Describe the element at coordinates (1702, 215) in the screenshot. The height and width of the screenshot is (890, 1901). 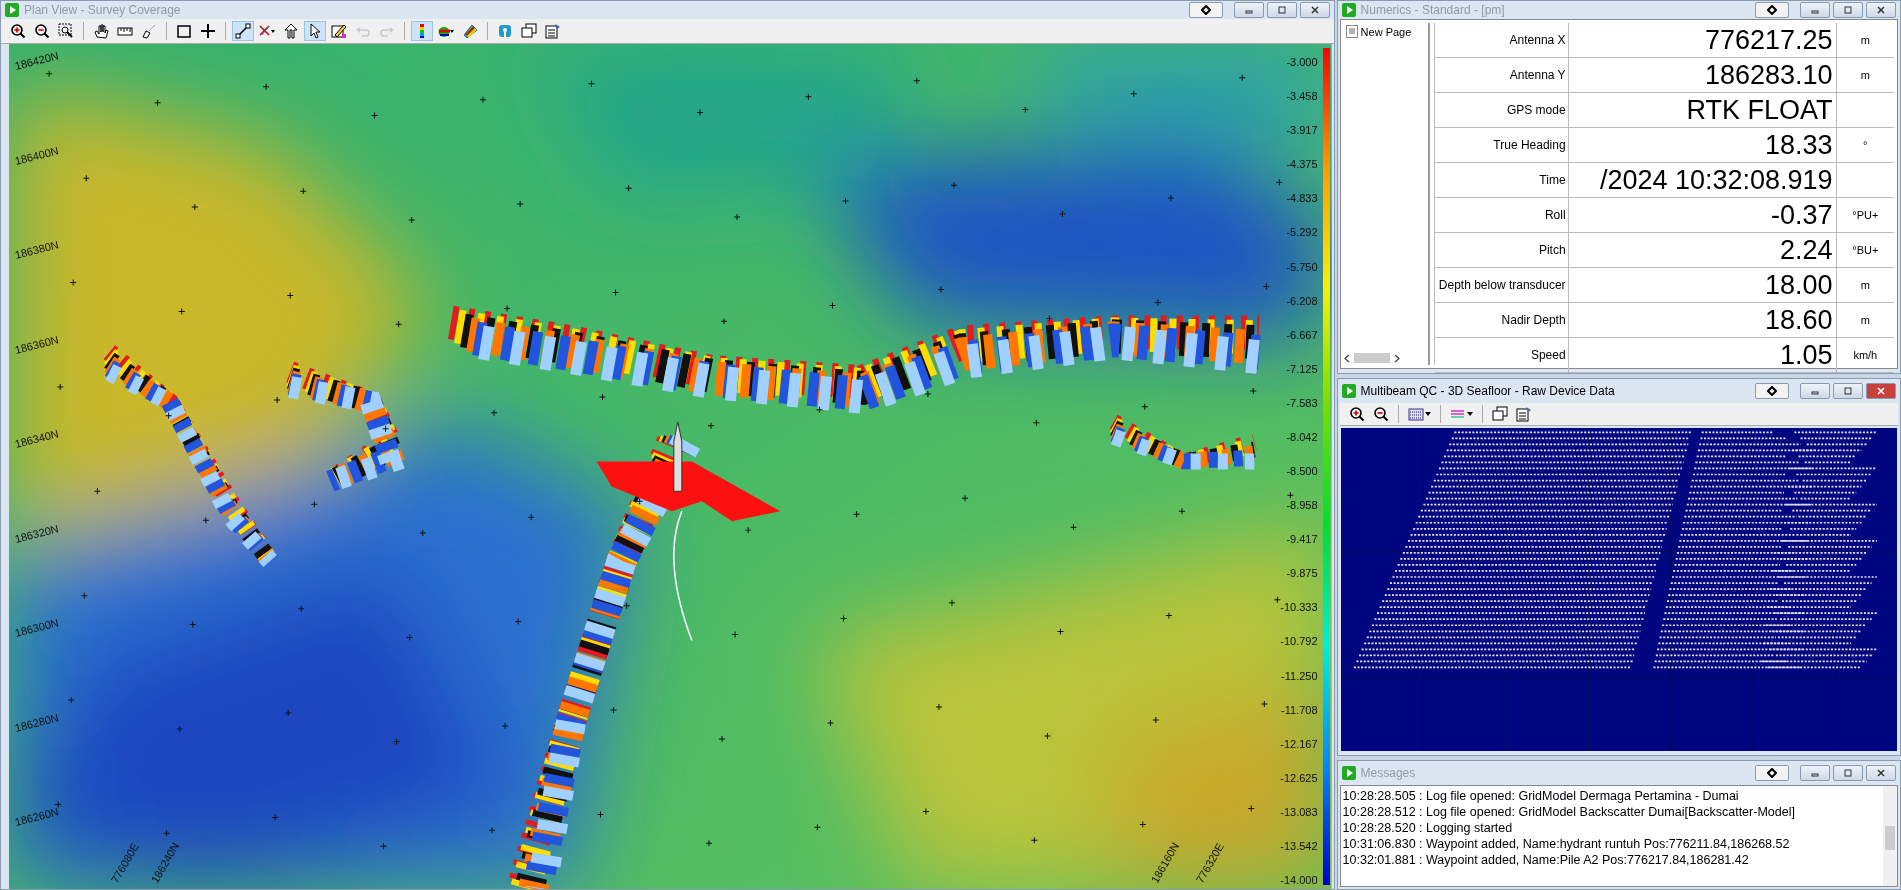
I see `field-value: -0.37` at that location.